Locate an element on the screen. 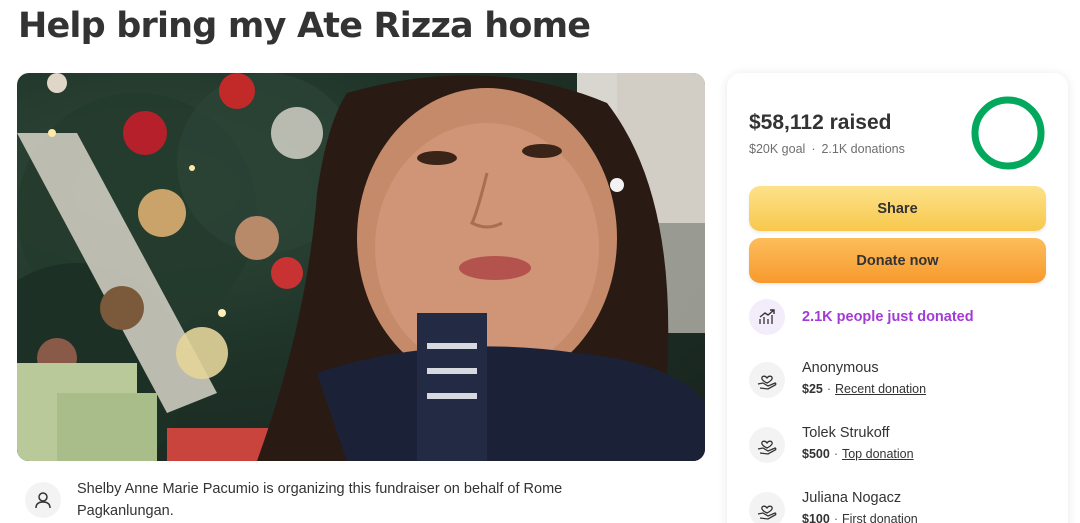 The height and width of the screenshot is (523, 1080). donation-tag-link: Recent donation is located at coordinates (880, 389).